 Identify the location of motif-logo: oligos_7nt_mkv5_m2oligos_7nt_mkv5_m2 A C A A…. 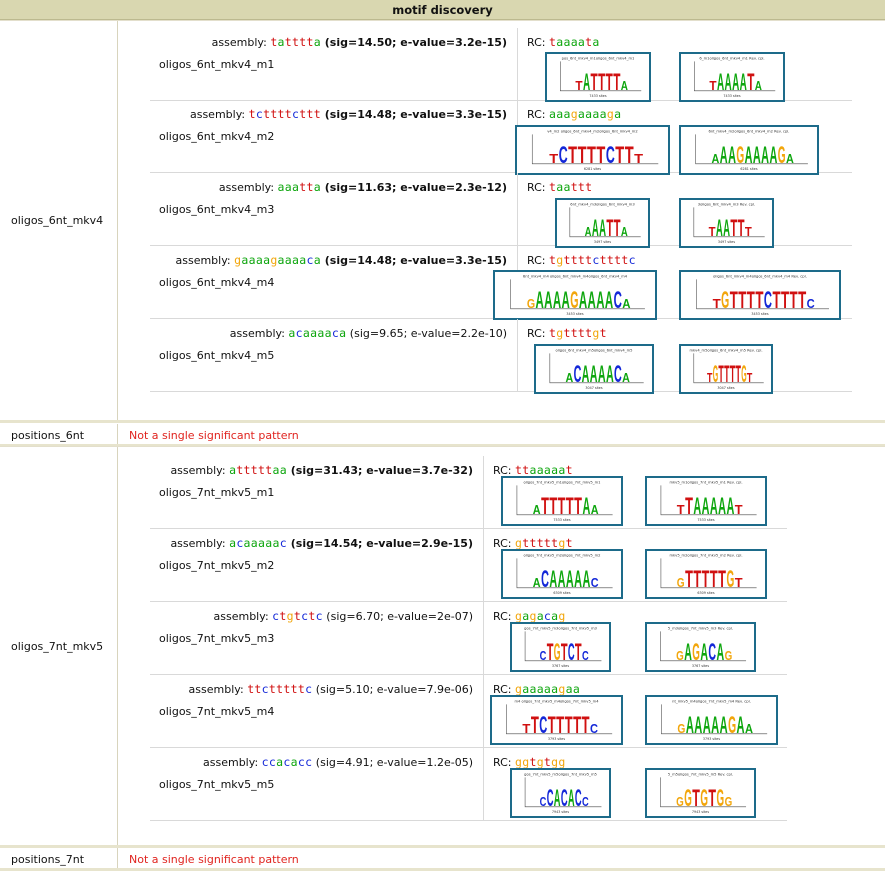
(562, 574).